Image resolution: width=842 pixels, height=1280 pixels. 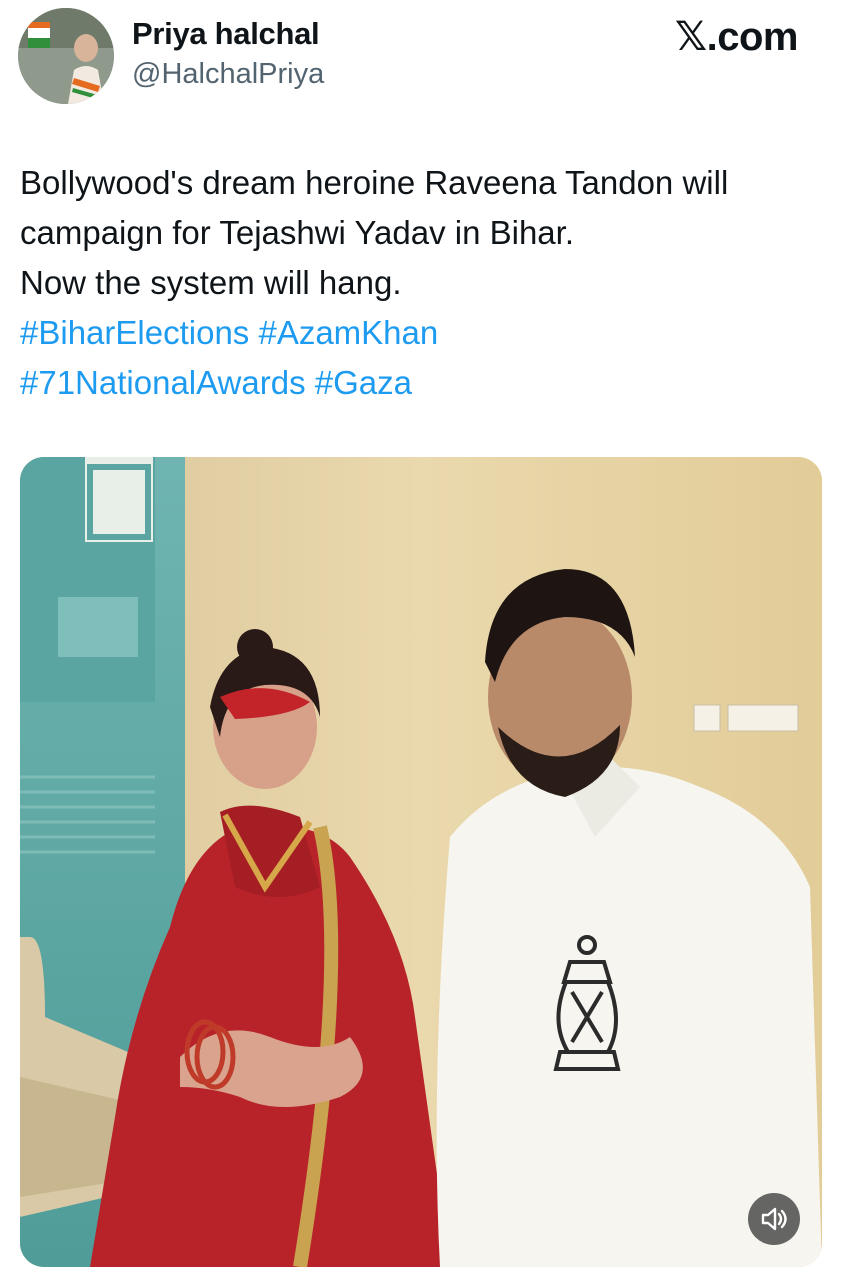 I want to click on hashtag-line: #BiharElections #AzamKhan, so click(x=420, y=333).